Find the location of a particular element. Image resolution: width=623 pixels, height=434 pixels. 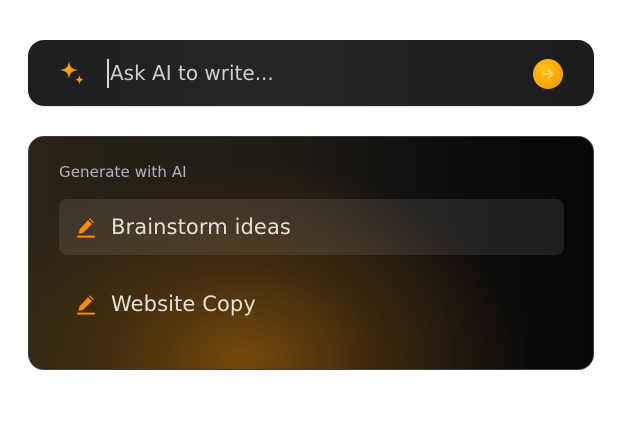

arrow-right-icon is located at coordinates (548, 74).